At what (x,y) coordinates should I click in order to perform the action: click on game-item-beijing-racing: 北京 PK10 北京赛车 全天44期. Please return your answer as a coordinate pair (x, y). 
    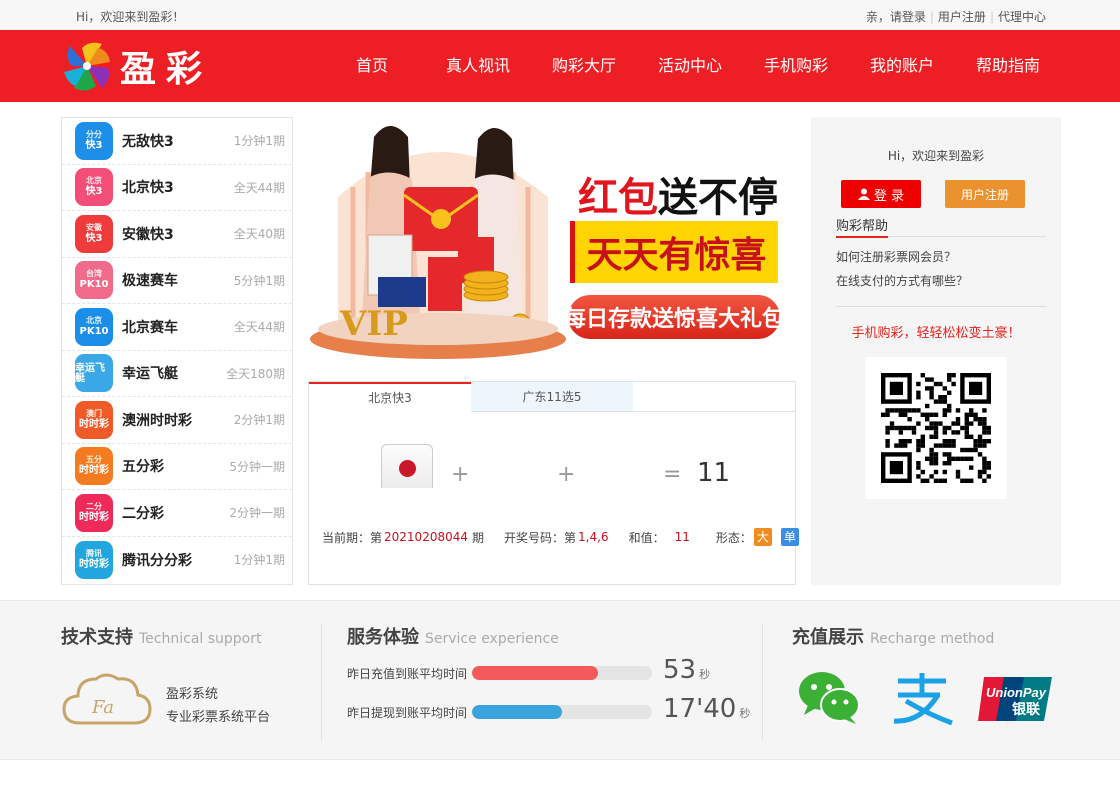
    Looking at the image, I should click on (177, 327).